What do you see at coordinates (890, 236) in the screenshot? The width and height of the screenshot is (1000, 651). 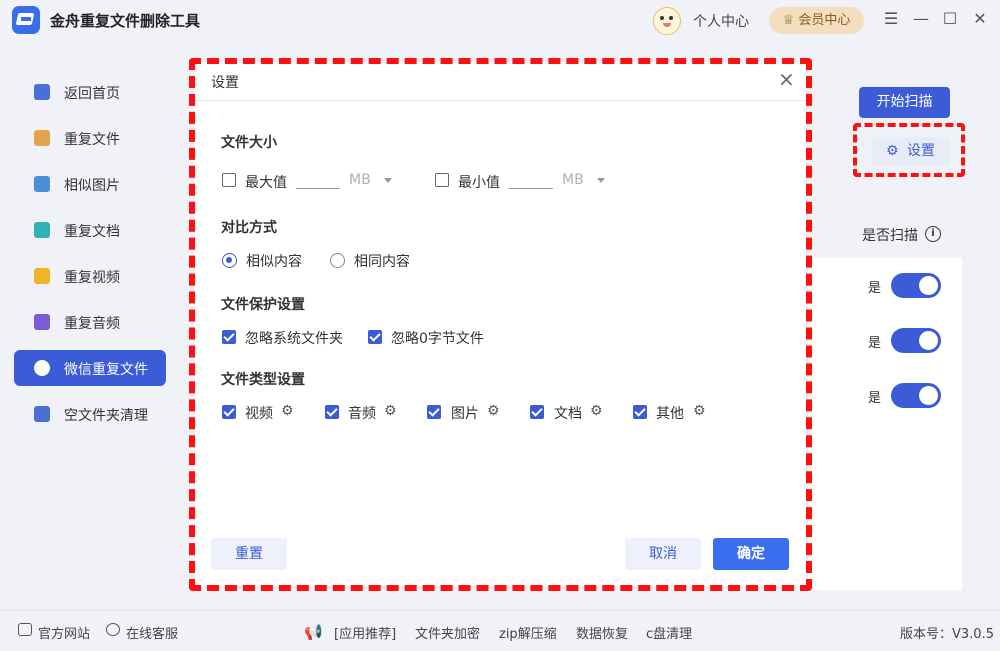 I see `scan-column-header: 是否扫描` at bounding box center [890, 236].